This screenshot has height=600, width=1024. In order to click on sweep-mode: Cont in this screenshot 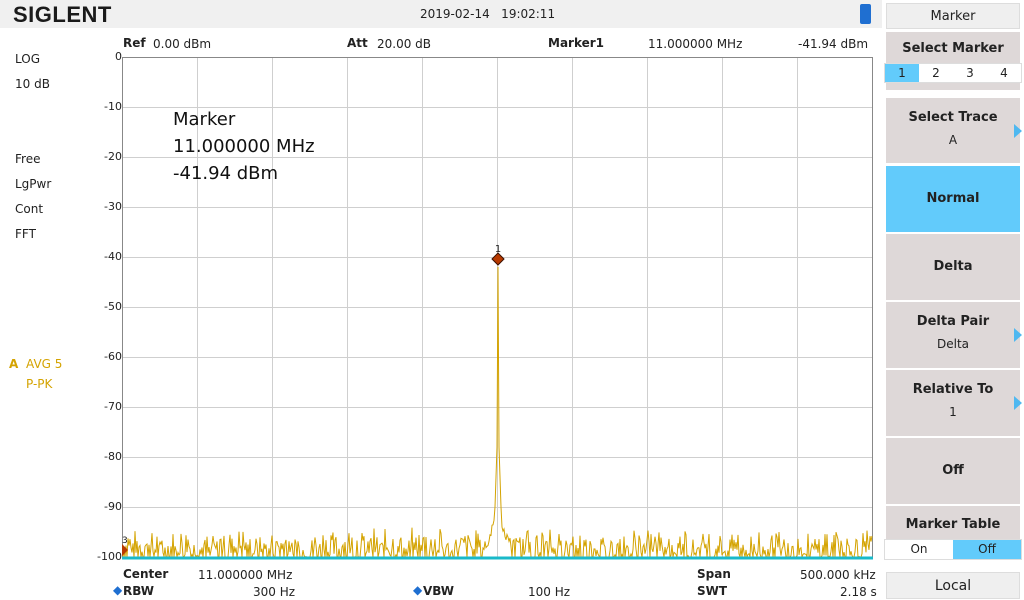, I will do `click(29, 209)`.